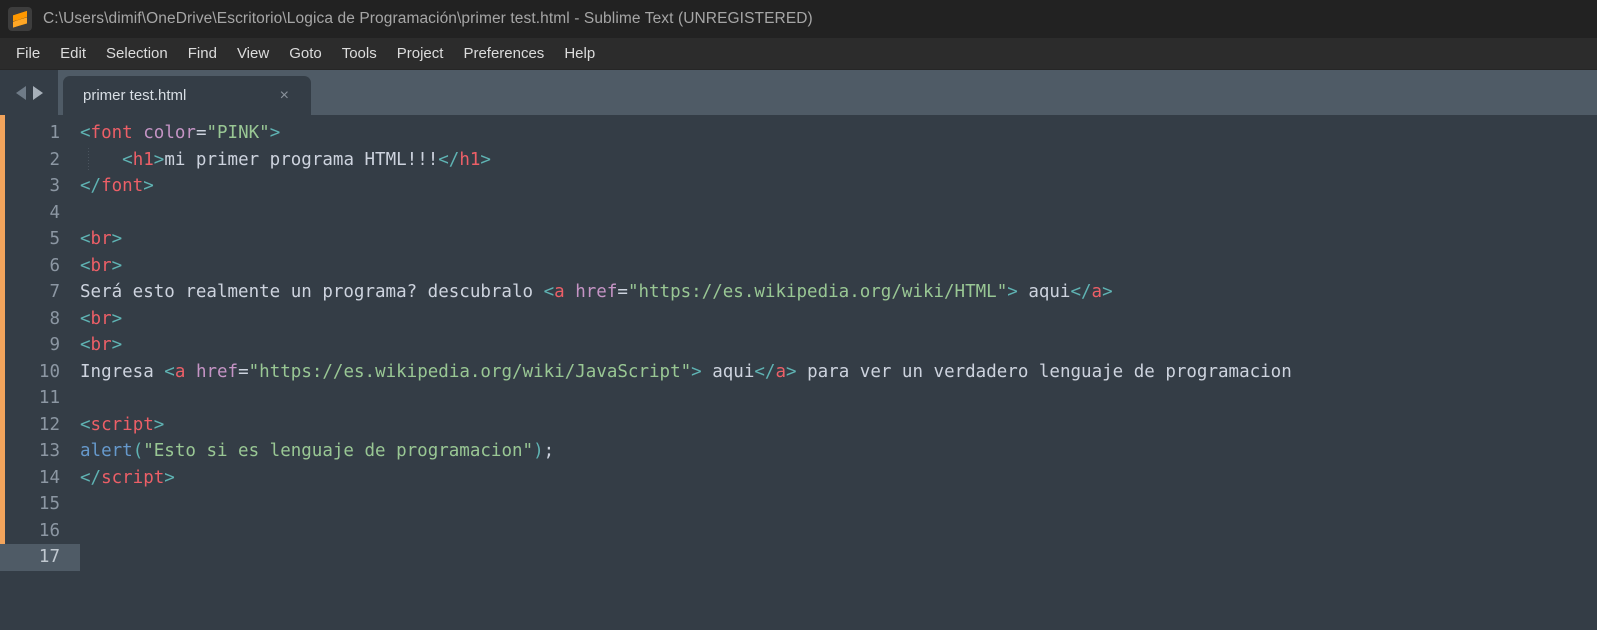  What do you see at coordinates (290, 95) in the screenshot?
I see `close-icon: ×` at bounding box center [290, 95].